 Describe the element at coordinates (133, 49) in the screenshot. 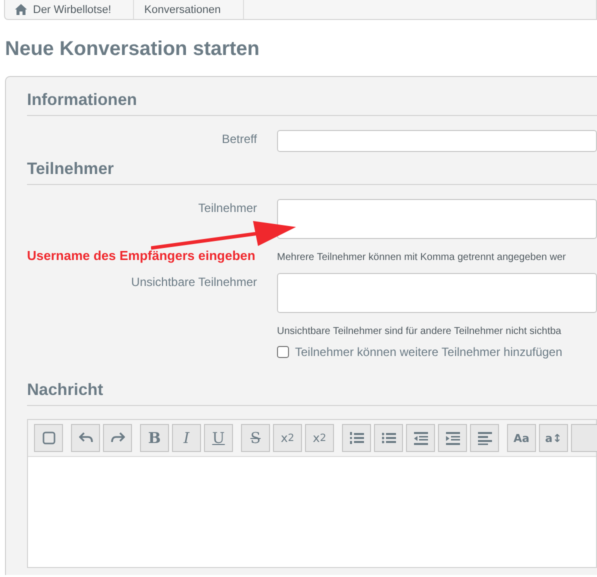

I see `page-title: Neue Konversation starten` at that location.